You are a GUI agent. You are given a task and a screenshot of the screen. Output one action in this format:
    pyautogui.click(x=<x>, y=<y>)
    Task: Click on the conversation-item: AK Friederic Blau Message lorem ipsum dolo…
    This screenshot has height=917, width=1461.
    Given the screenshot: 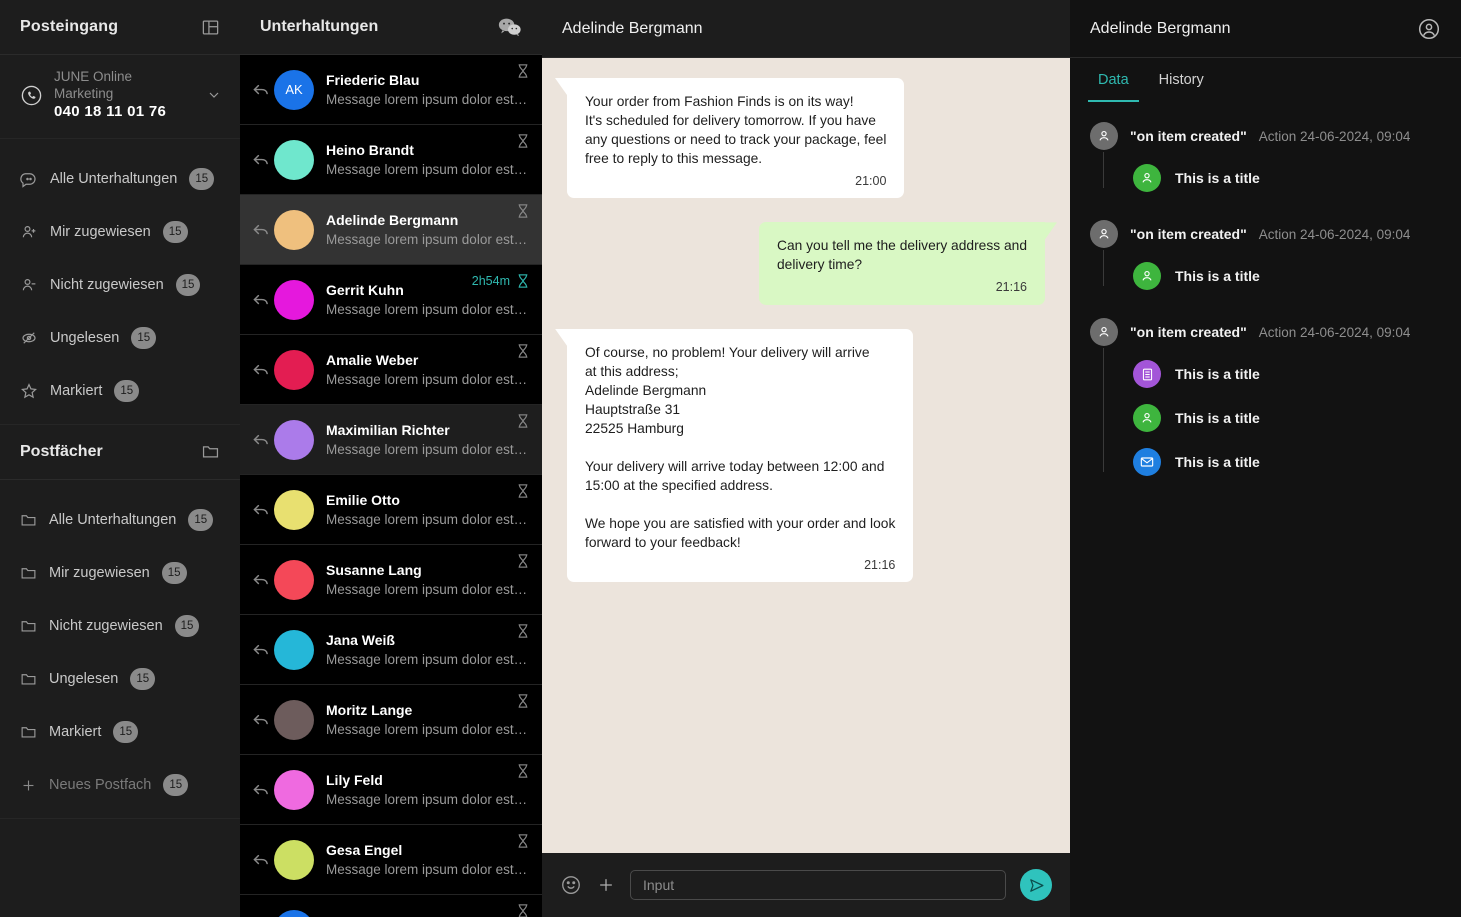 What is the action you would take?
    pyautogui.click(x=391, y=90)
    